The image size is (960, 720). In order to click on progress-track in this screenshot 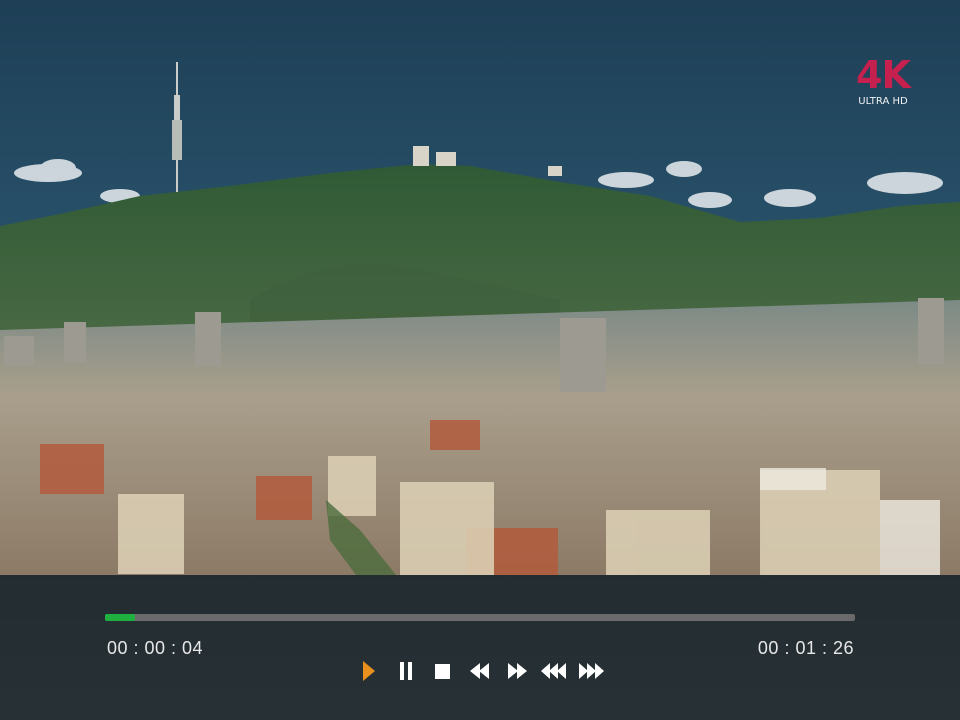, I will do `click(480, 617)`.